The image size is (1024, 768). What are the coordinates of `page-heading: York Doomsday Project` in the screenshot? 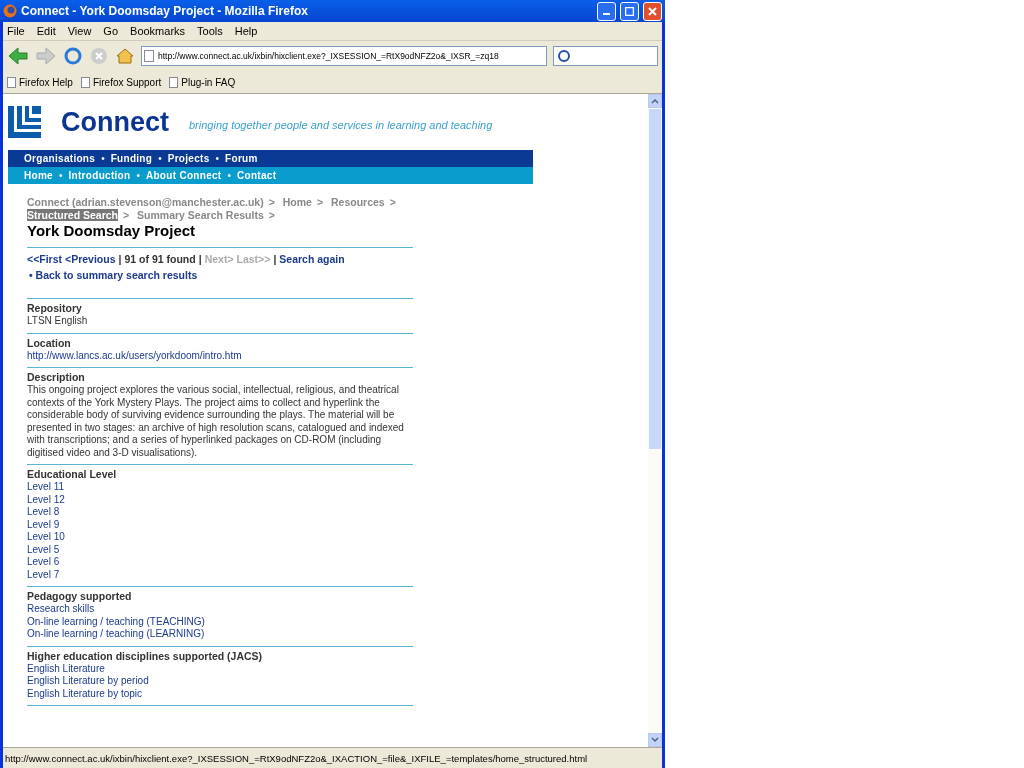 It's located at (112, 230).